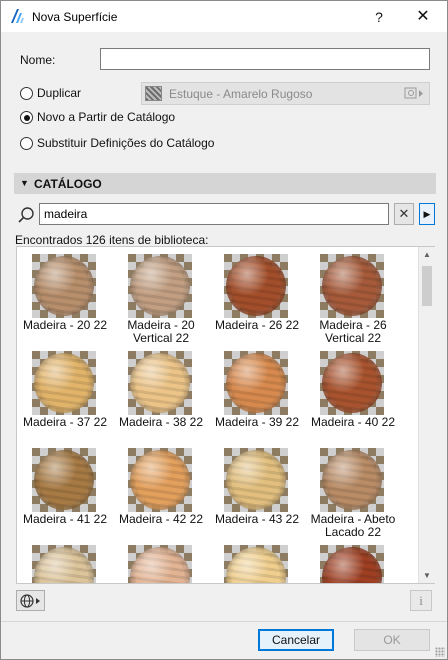 The height and width of the screenshot is (660, 448). I want to click on catalog-item: Madeira - 38 22, so click(161, 395).